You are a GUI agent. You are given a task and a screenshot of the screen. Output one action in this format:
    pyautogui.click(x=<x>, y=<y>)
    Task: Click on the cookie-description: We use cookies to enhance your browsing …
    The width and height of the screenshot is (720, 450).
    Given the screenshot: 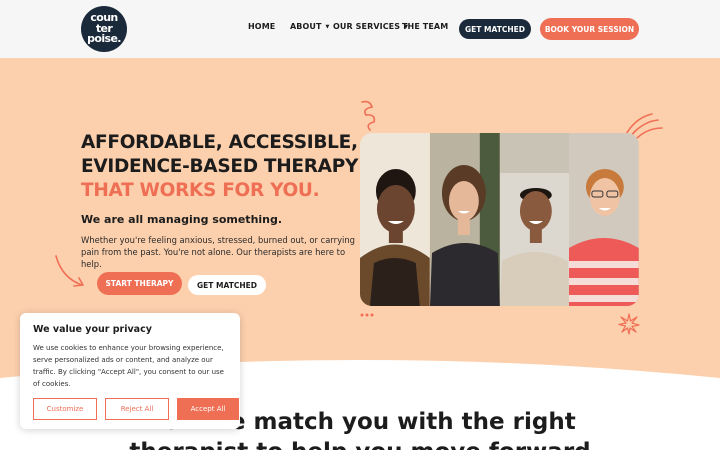 What is the action you would take?
    pyautogui.click(x=128, y=366)
    